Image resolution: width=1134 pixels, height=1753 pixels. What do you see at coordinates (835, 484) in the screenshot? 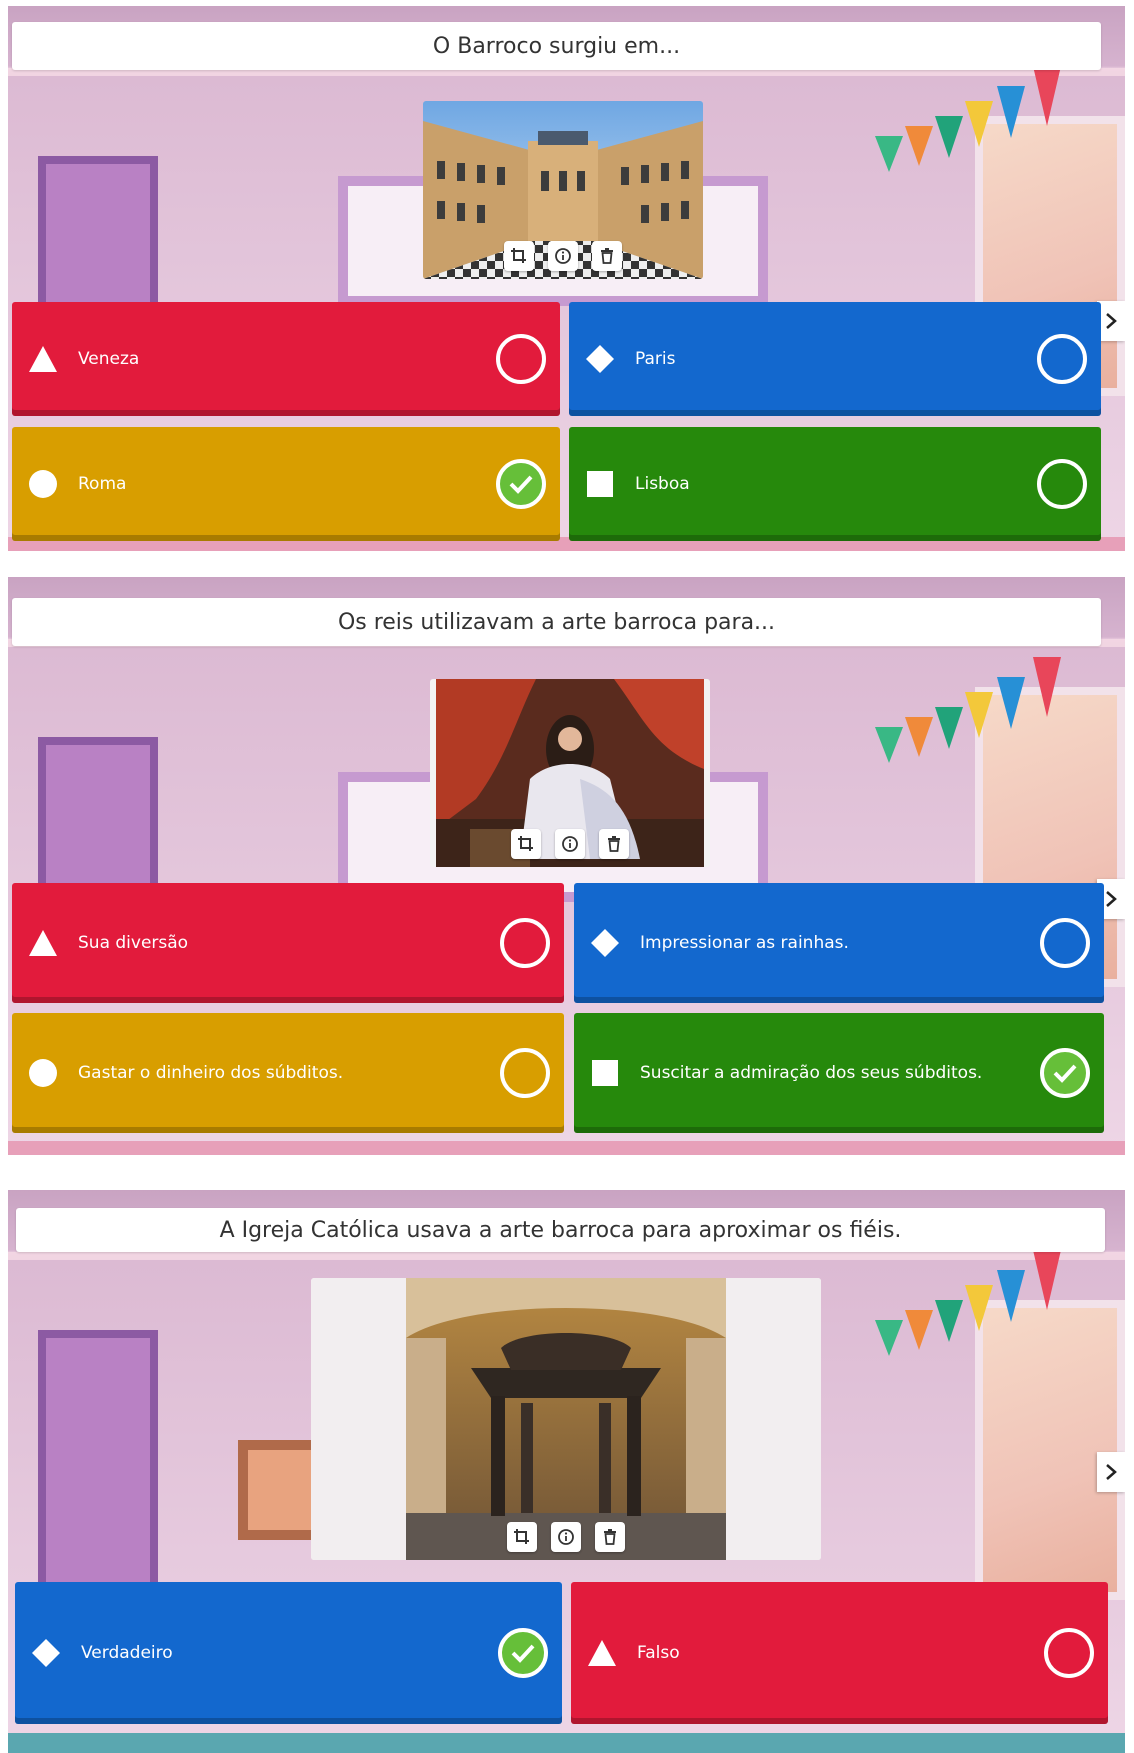
I see `answer-option-4: Lisboa` at bounding box center [835, 484].